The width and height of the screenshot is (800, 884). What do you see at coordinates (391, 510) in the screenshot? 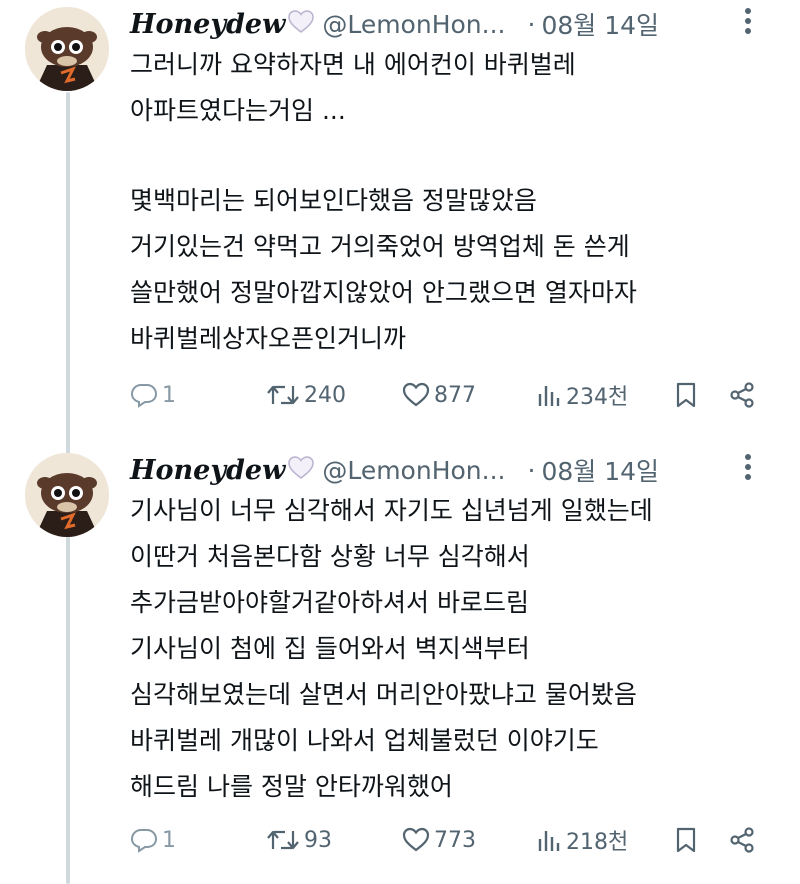
I see `tweet-text-line: 기사님이 너무 심각해서 자기도 십년넘게 일했는데` at bounding box center [391, 510].